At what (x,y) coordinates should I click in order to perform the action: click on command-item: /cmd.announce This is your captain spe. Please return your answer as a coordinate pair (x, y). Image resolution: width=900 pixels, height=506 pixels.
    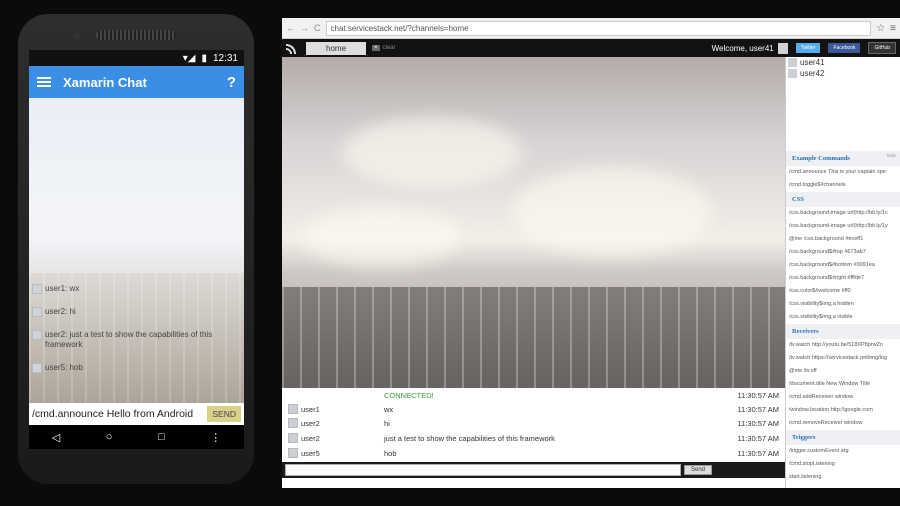
    Looking at the image, I should click on (843, 172).